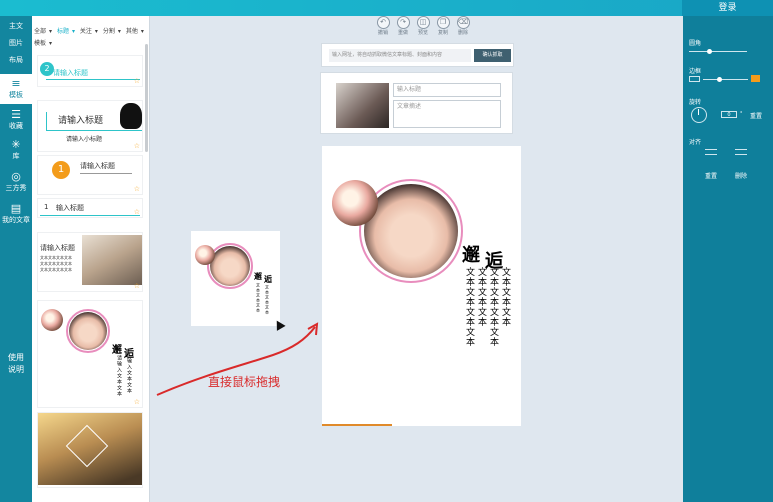 The width and height of the screenshot is (773, 502). What do you see at coordinates (86, 31) in the screenshot?
I see `filter-follow: 关注` at bounding box center [86, 31].